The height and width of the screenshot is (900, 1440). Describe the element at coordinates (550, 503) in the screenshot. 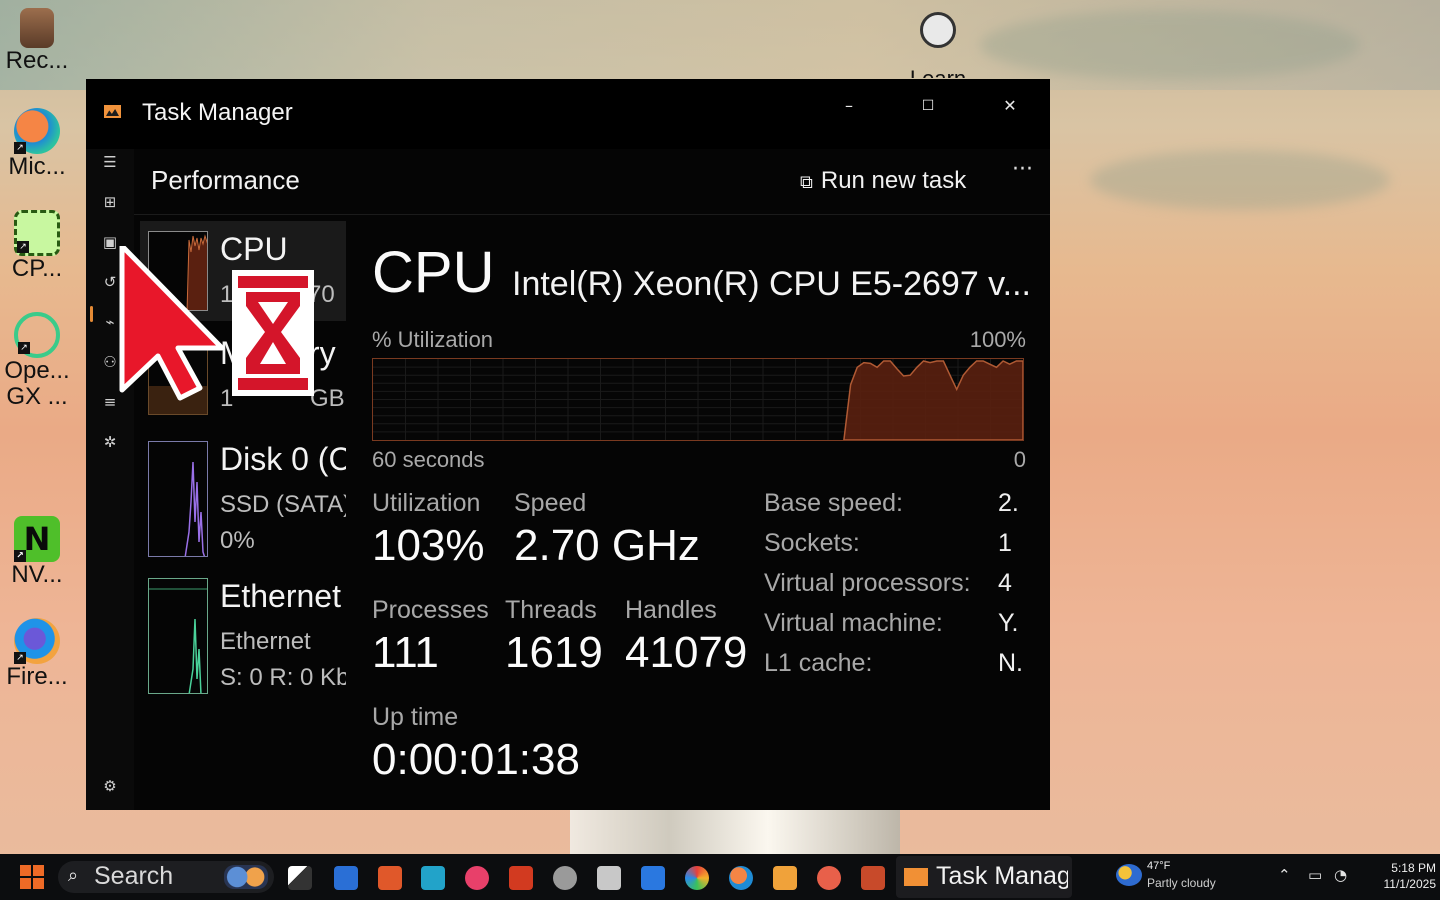

I see `speed-label: Speed` at that location.